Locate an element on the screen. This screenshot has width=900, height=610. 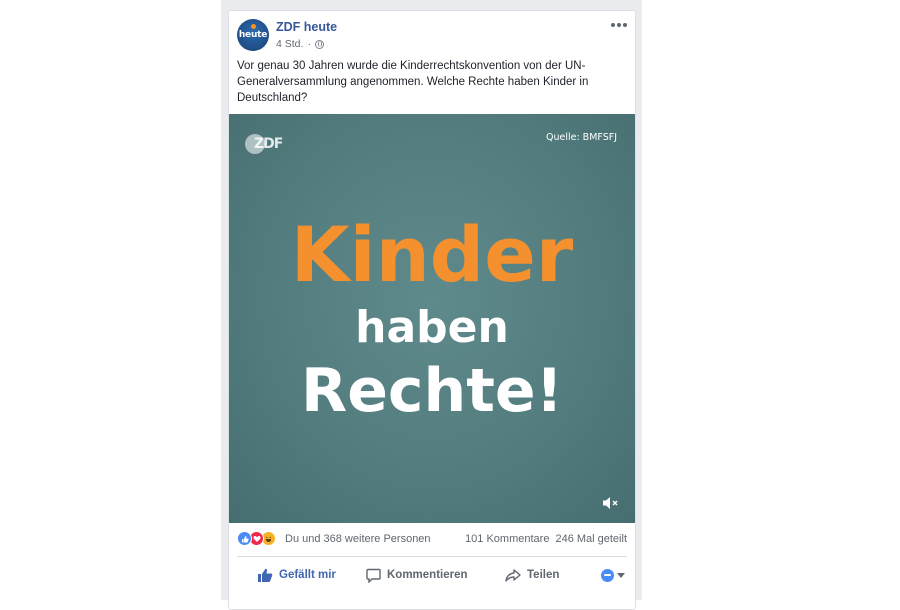
reaction-icons is located at coordinates (256, 538).